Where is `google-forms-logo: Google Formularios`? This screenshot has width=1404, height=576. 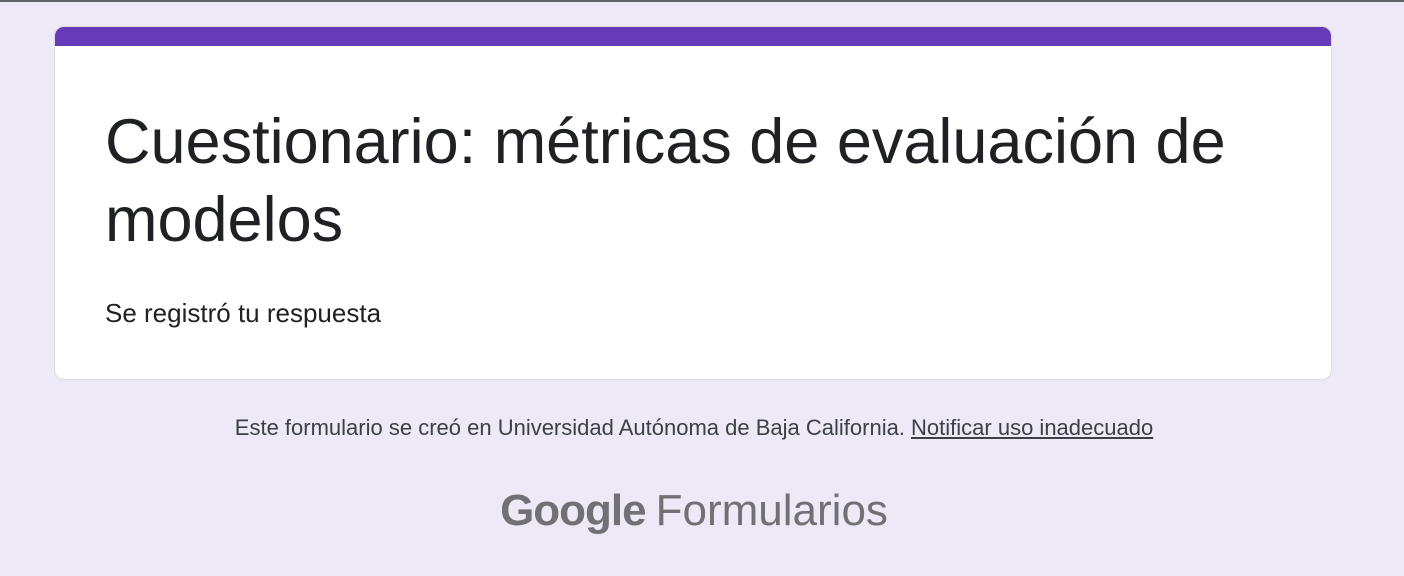 google-forms-logo: Google Formularios is located at coordinates (694, 511).